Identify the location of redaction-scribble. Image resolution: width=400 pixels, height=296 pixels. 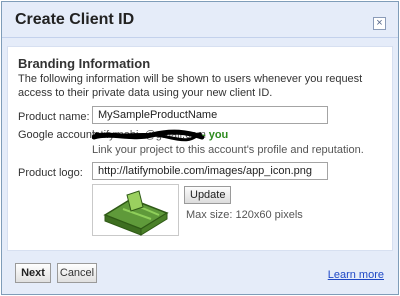
(148, 135).